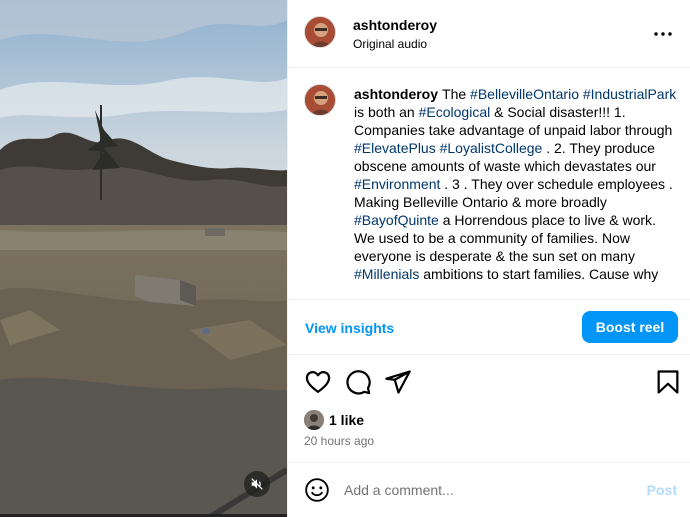 Image resolution: width=690 pixels, height=517 pixels. Describe the element at coordinates (524, 94) in the screenshot. I see `hashtag-link: #BellevilleOntario` at that location.